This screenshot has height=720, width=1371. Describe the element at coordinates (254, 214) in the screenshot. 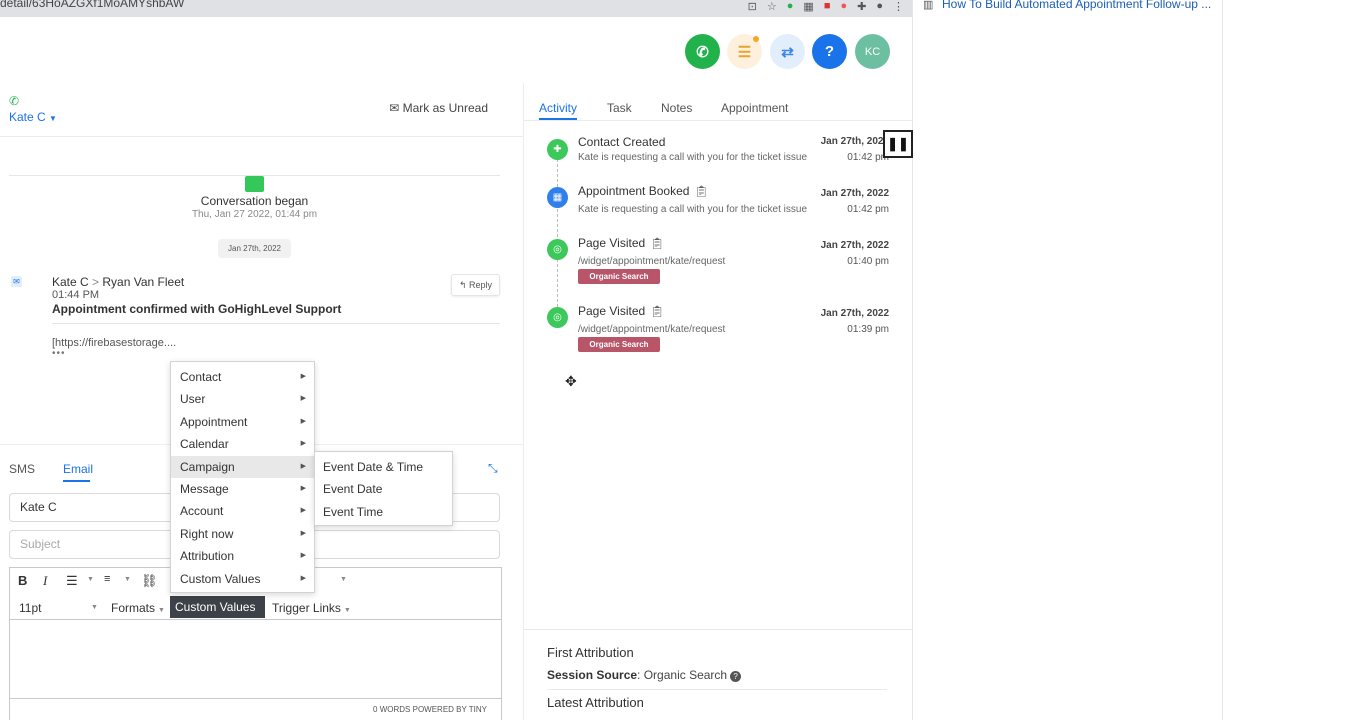

I see `conversation-began-date: Thu, Jan 27 2022, 01:44 pm` at that location.